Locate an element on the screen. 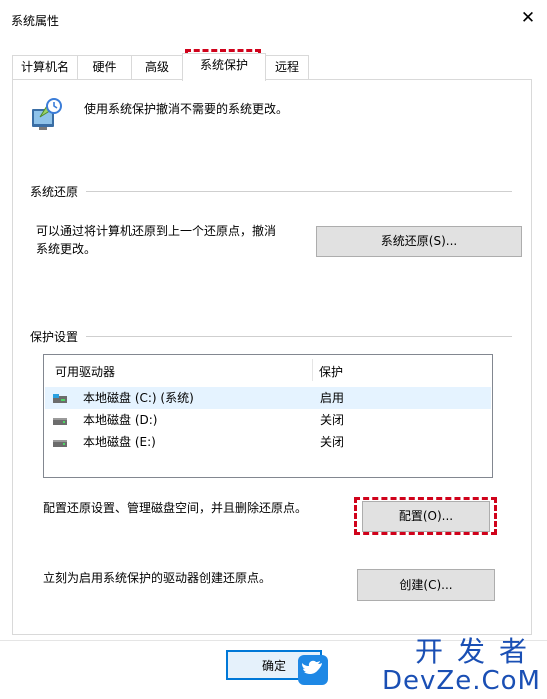 This screenshot has width=547, height=699. title-bar: 系统属性 ✕ is located at coordinates (273, 20).